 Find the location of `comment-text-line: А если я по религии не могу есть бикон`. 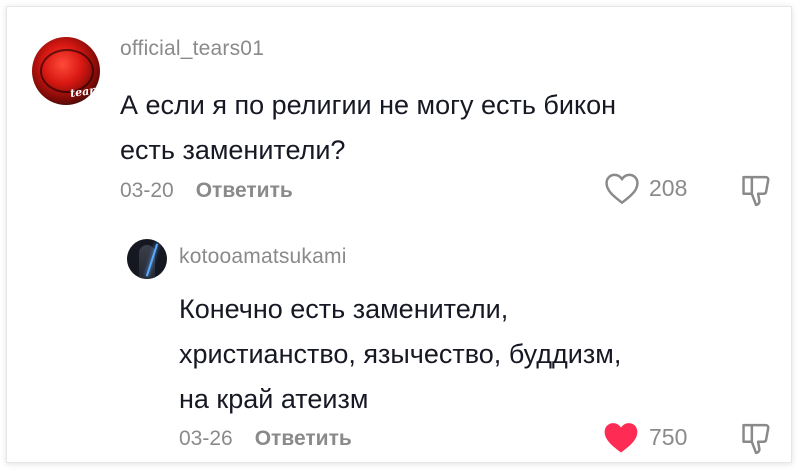

comment-text-line: А если я по религии не могу есть бикон is located at coordinates (368, 105).